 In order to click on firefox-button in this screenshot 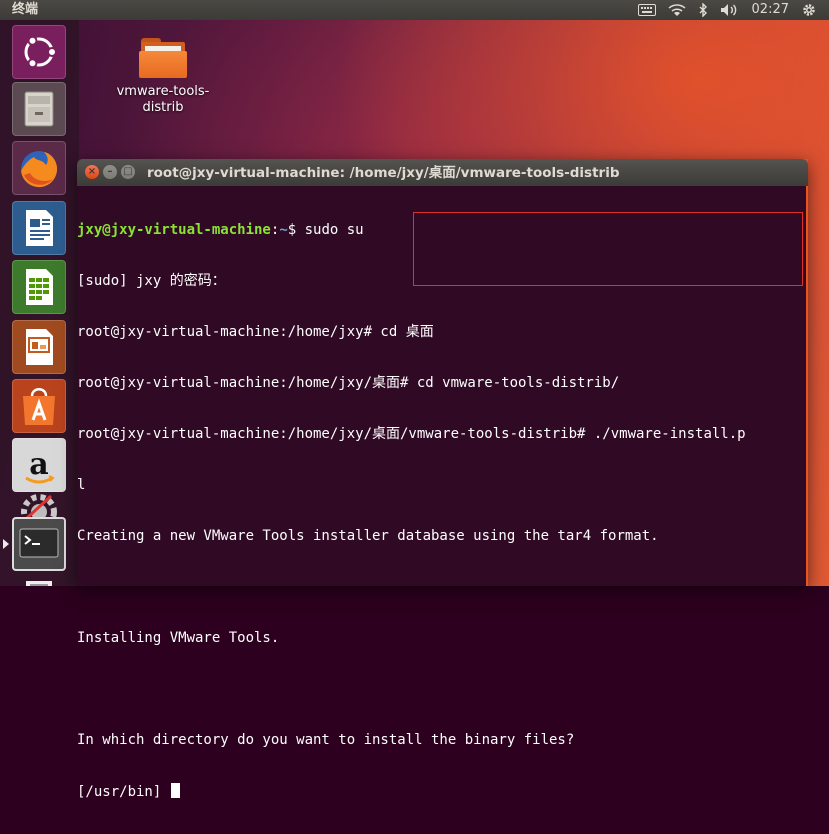, I will do `click(39, 168)`.